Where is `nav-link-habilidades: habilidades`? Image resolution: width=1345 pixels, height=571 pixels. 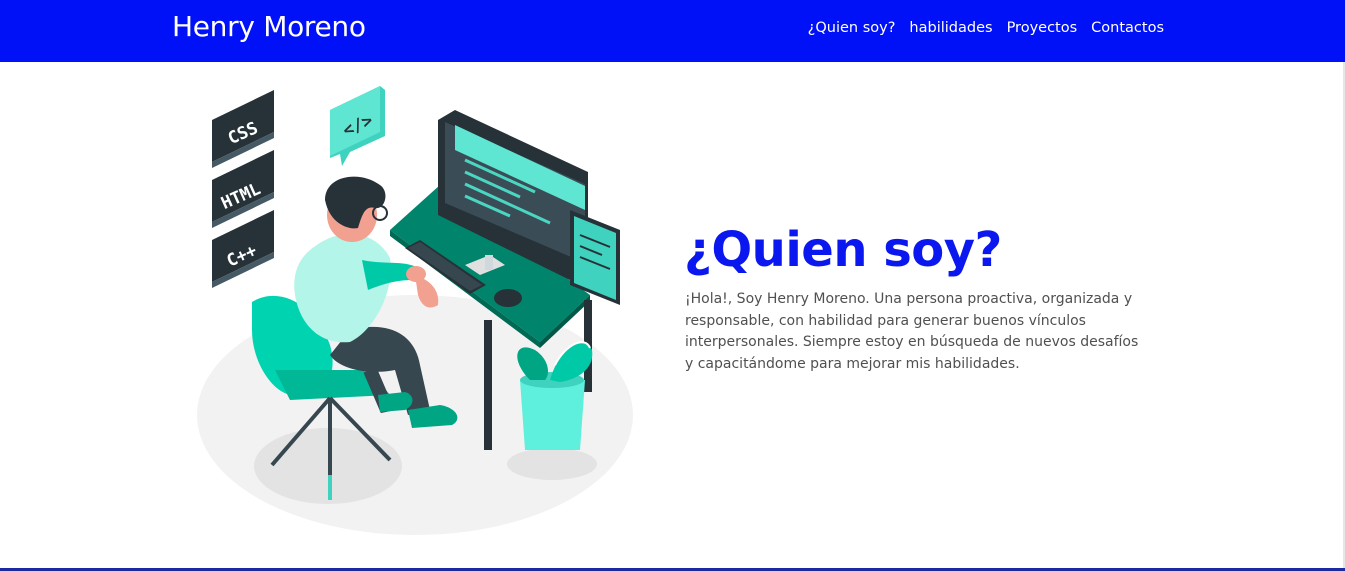
nav-link-habilidades: habilidades is located at coordinates (950, 28).